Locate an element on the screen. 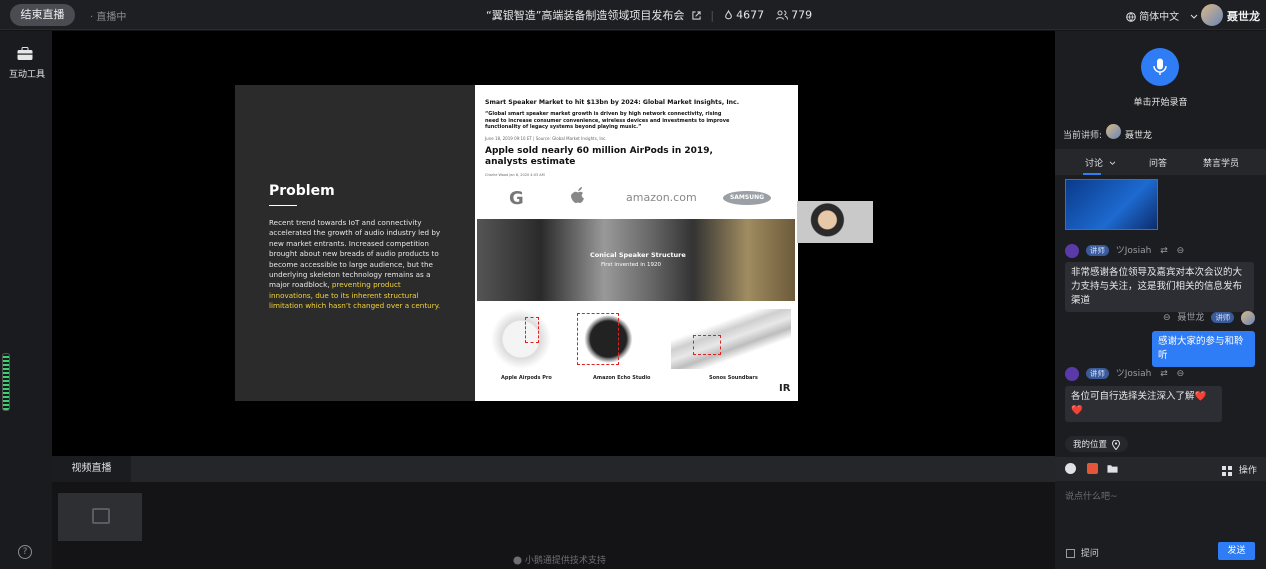 This screenshot has height=569, width=1266. amazon-logo: amazon.com is located at coordinates (661, 197).